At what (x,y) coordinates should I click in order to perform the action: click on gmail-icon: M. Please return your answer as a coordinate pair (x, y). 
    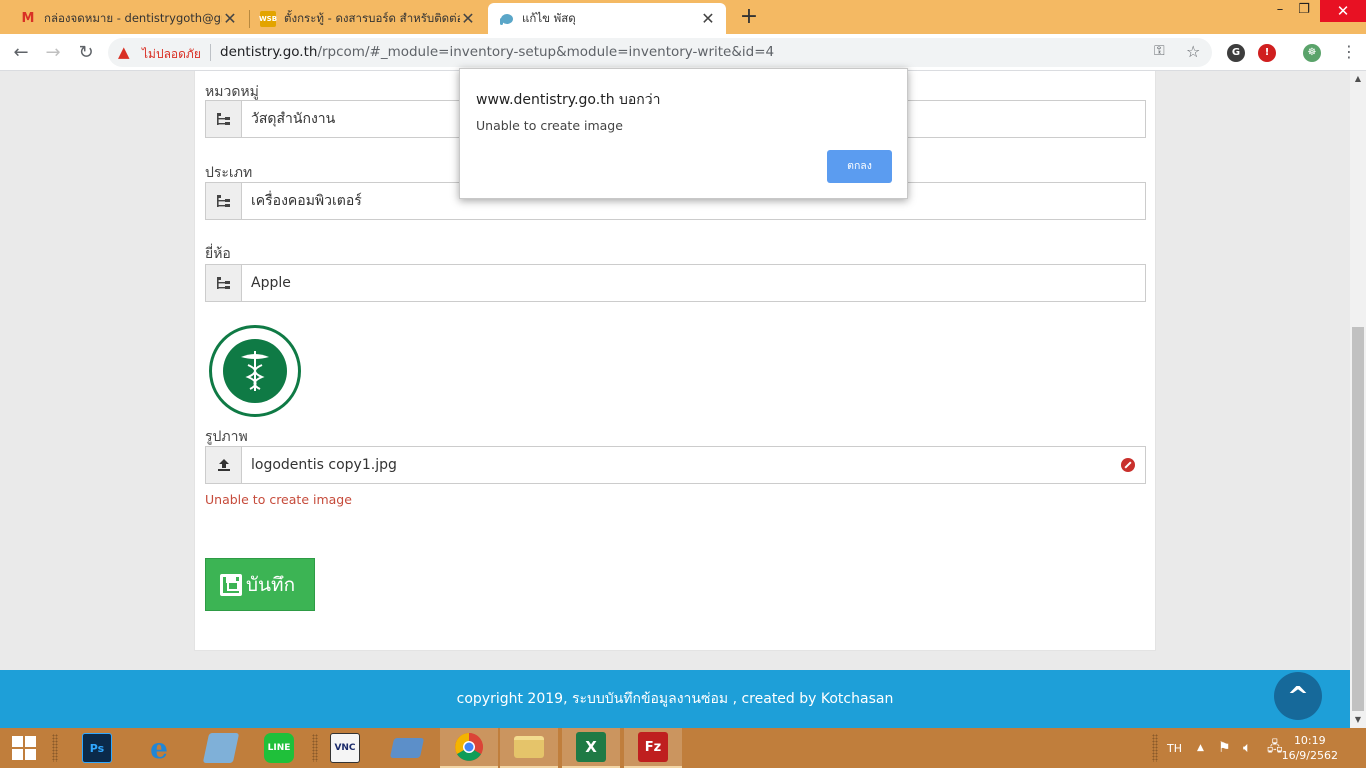
    Looking at the image, I should click on (28, 18).